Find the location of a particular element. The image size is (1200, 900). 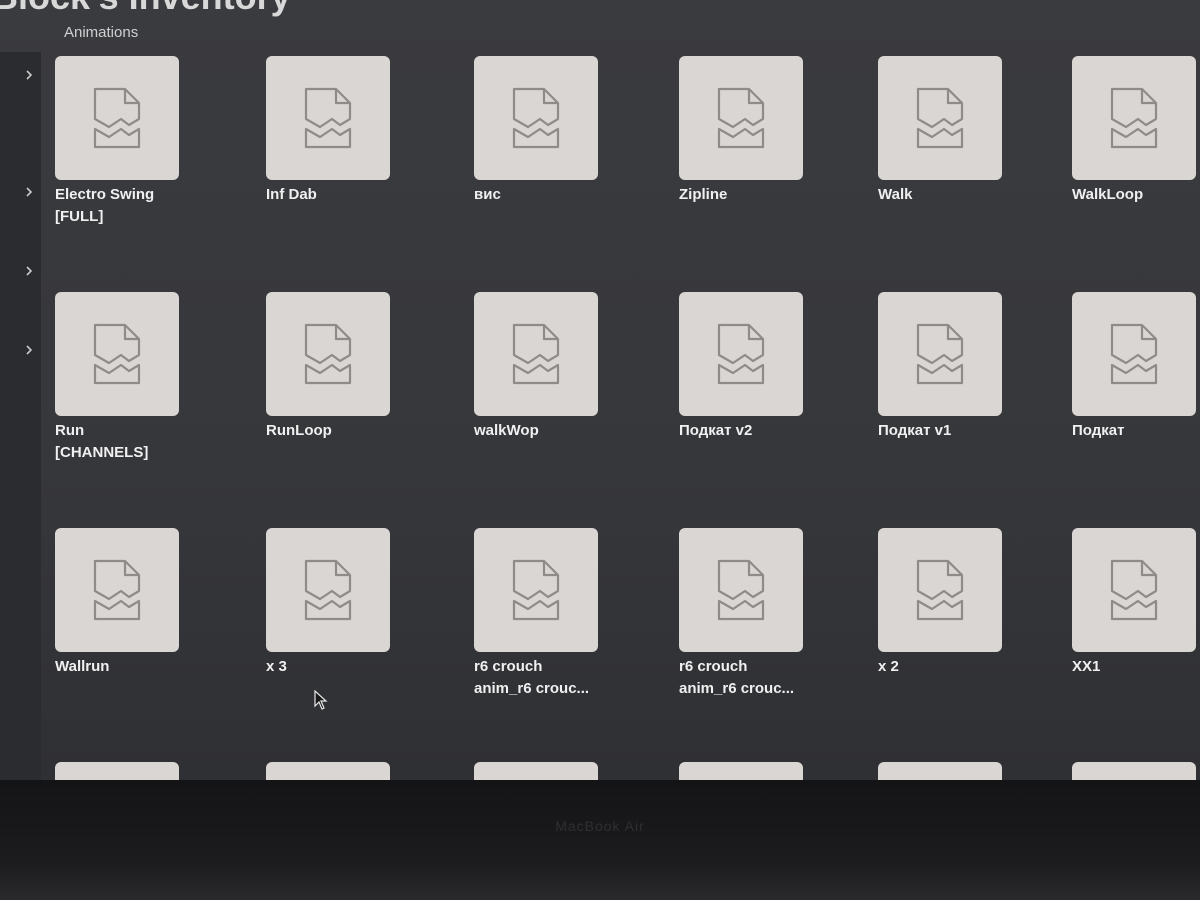

animation-tile: WalkLoop is located at coordinates (1136, 131).